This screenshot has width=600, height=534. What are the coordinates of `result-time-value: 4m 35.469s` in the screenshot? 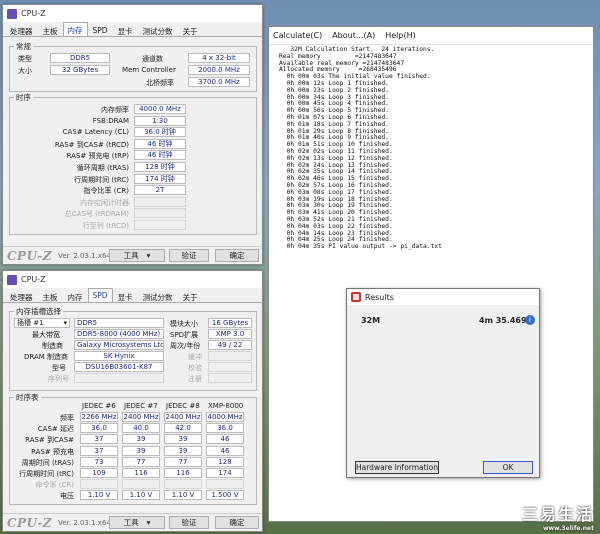 It's located at (505, 320).